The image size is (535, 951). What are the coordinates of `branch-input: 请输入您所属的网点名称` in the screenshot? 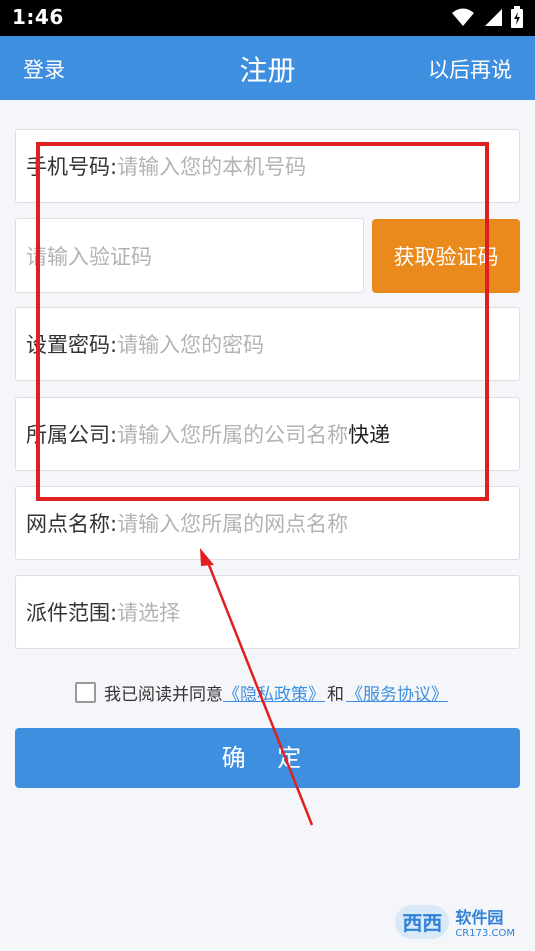 It's located at (232, 523).